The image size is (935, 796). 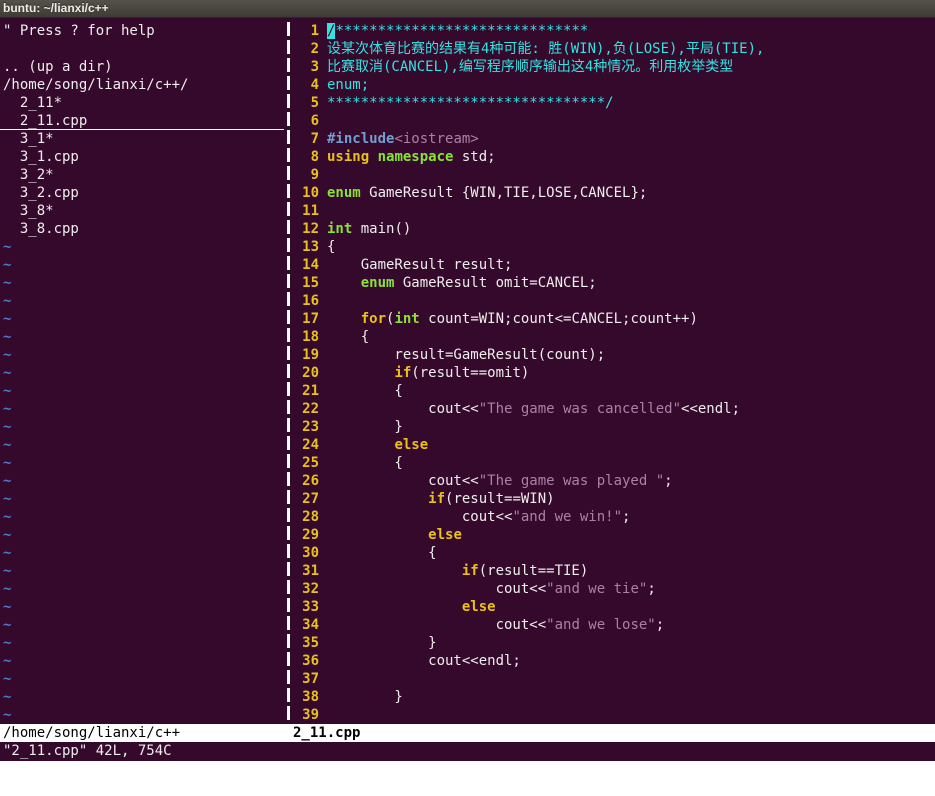 I want to click on line-number: 26, so click(x=310, y=481).